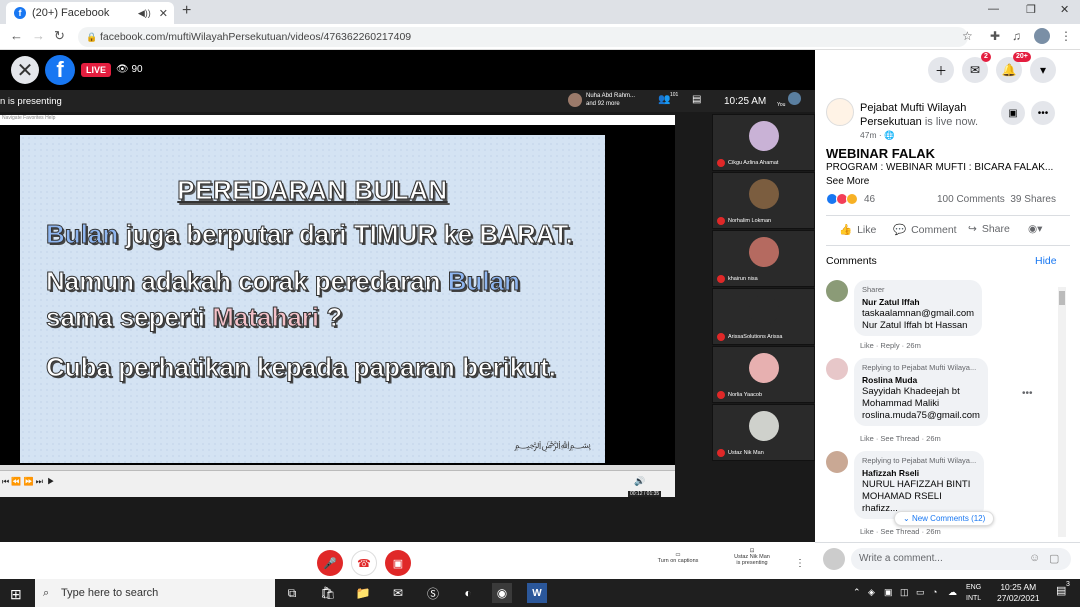  I want to click on minimize-icon: —, so click(993, 9).